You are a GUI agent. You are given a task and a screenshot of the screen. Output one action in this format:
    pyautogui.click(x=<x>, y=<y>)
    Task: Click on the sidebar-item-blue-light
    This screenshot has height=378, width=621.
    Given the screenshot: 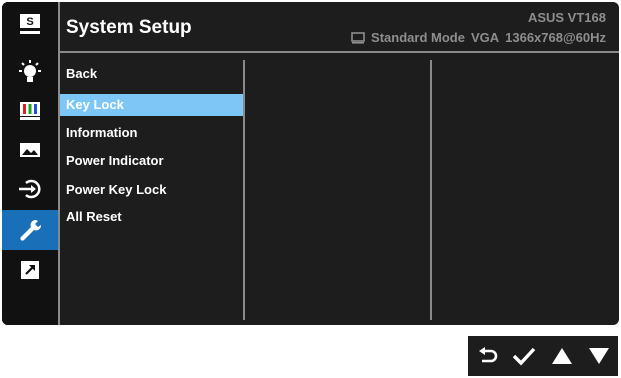 What is the action you would take?
    pyautogui.click(x=30, y=72)
    